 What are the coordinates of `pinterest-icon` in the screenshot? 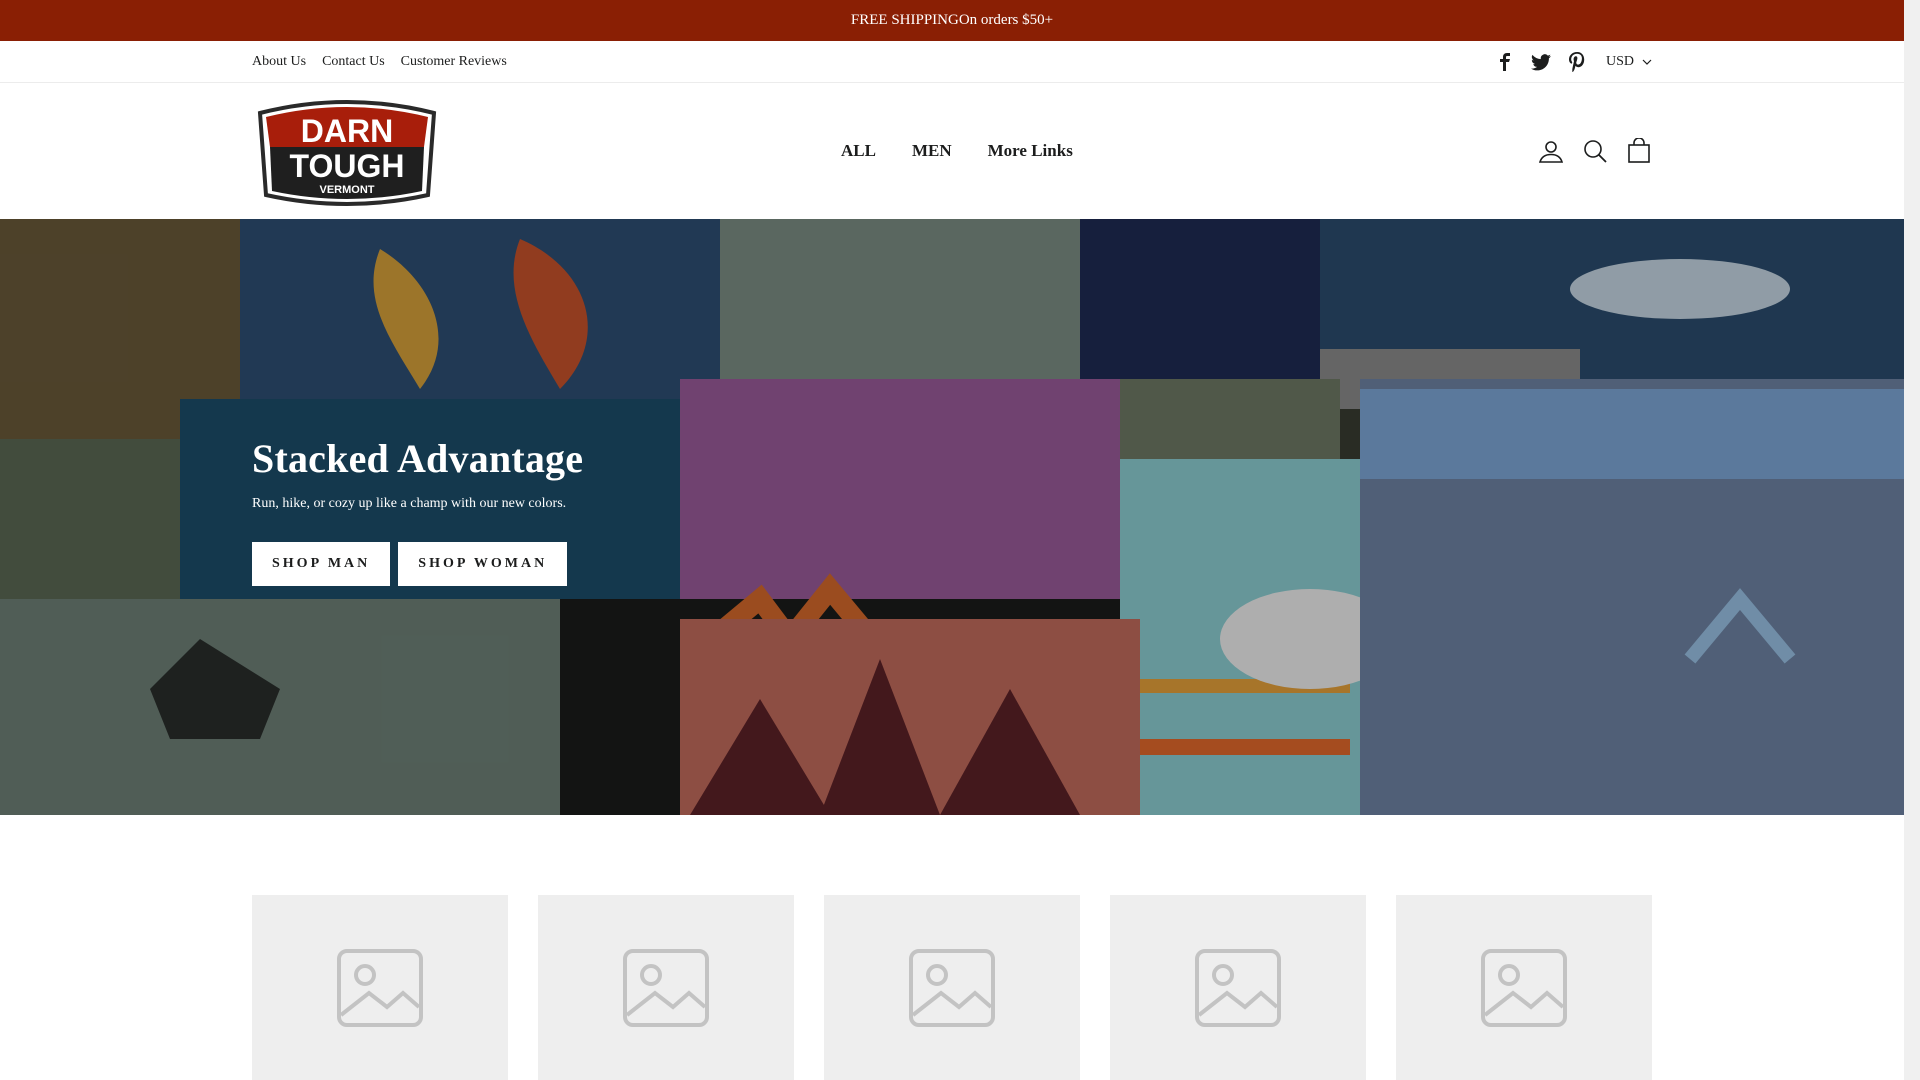 It's located at (1577, 62).